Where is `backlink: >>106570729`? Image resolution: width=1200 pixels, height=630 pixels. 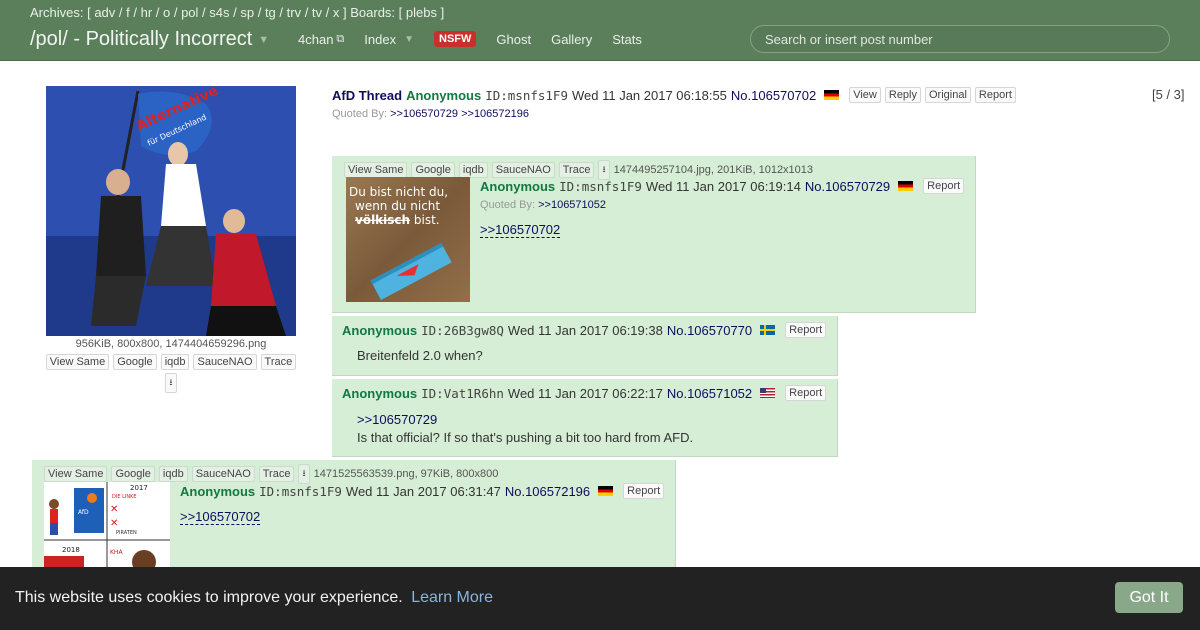 backlink: >>106570729 is located at coordinates (424, 114).